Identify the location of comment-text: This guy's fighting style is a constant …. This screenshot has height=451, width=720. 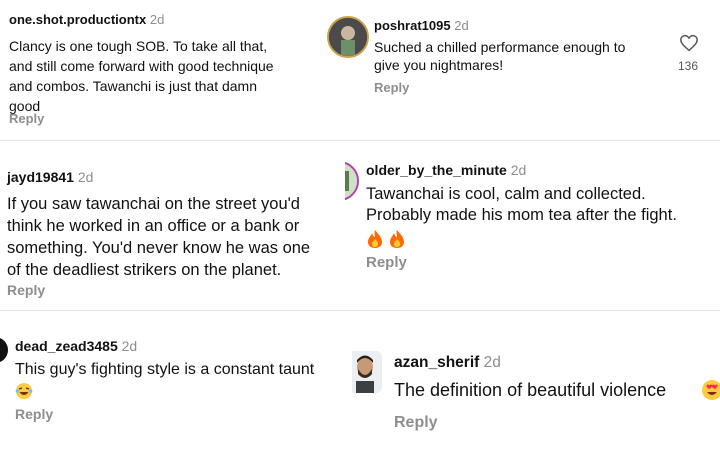
(164, 380).